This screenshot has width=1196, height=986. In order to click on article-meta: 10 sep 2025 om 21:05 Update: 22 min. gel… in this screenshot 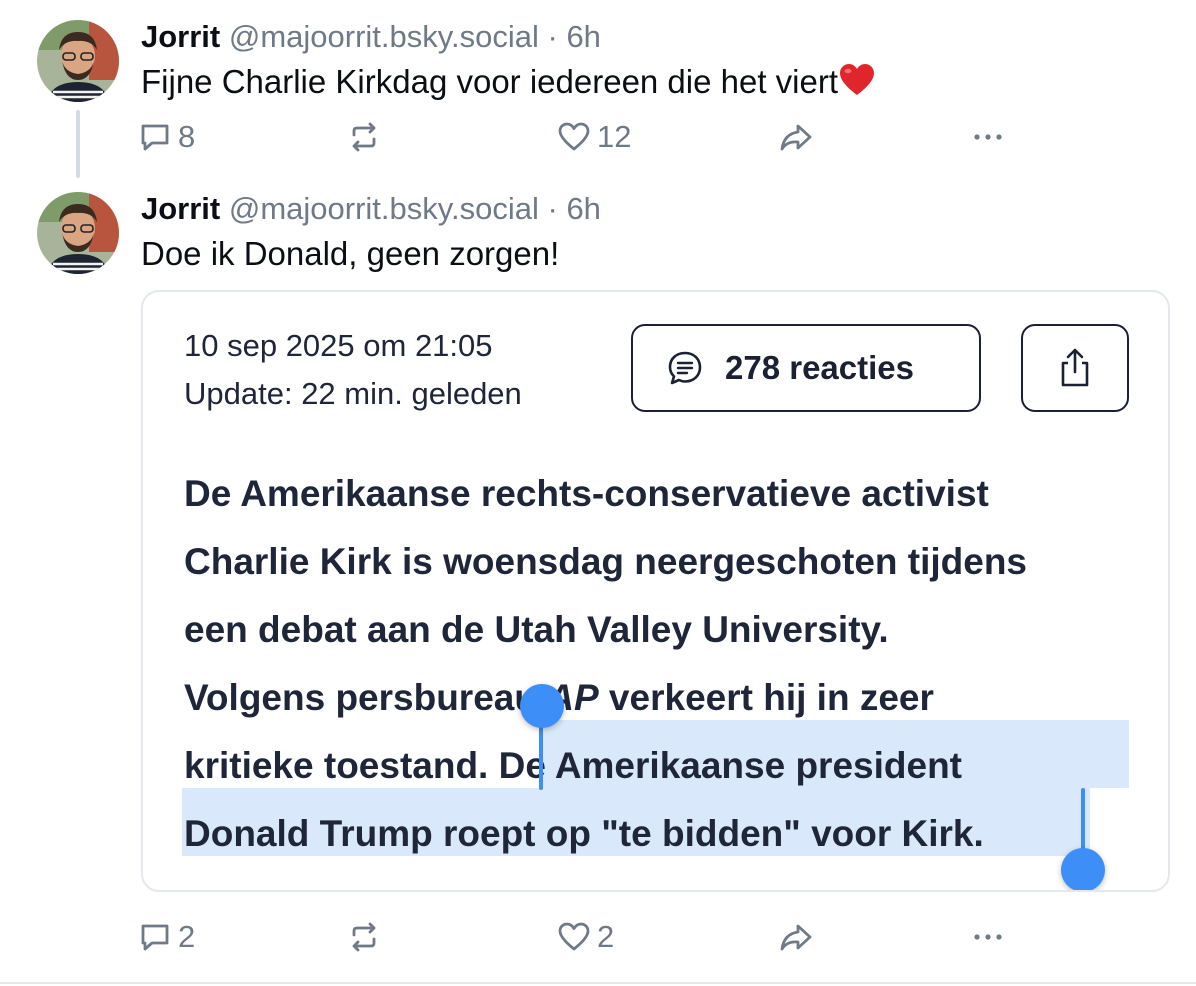, I will do `click(353, 370)`.